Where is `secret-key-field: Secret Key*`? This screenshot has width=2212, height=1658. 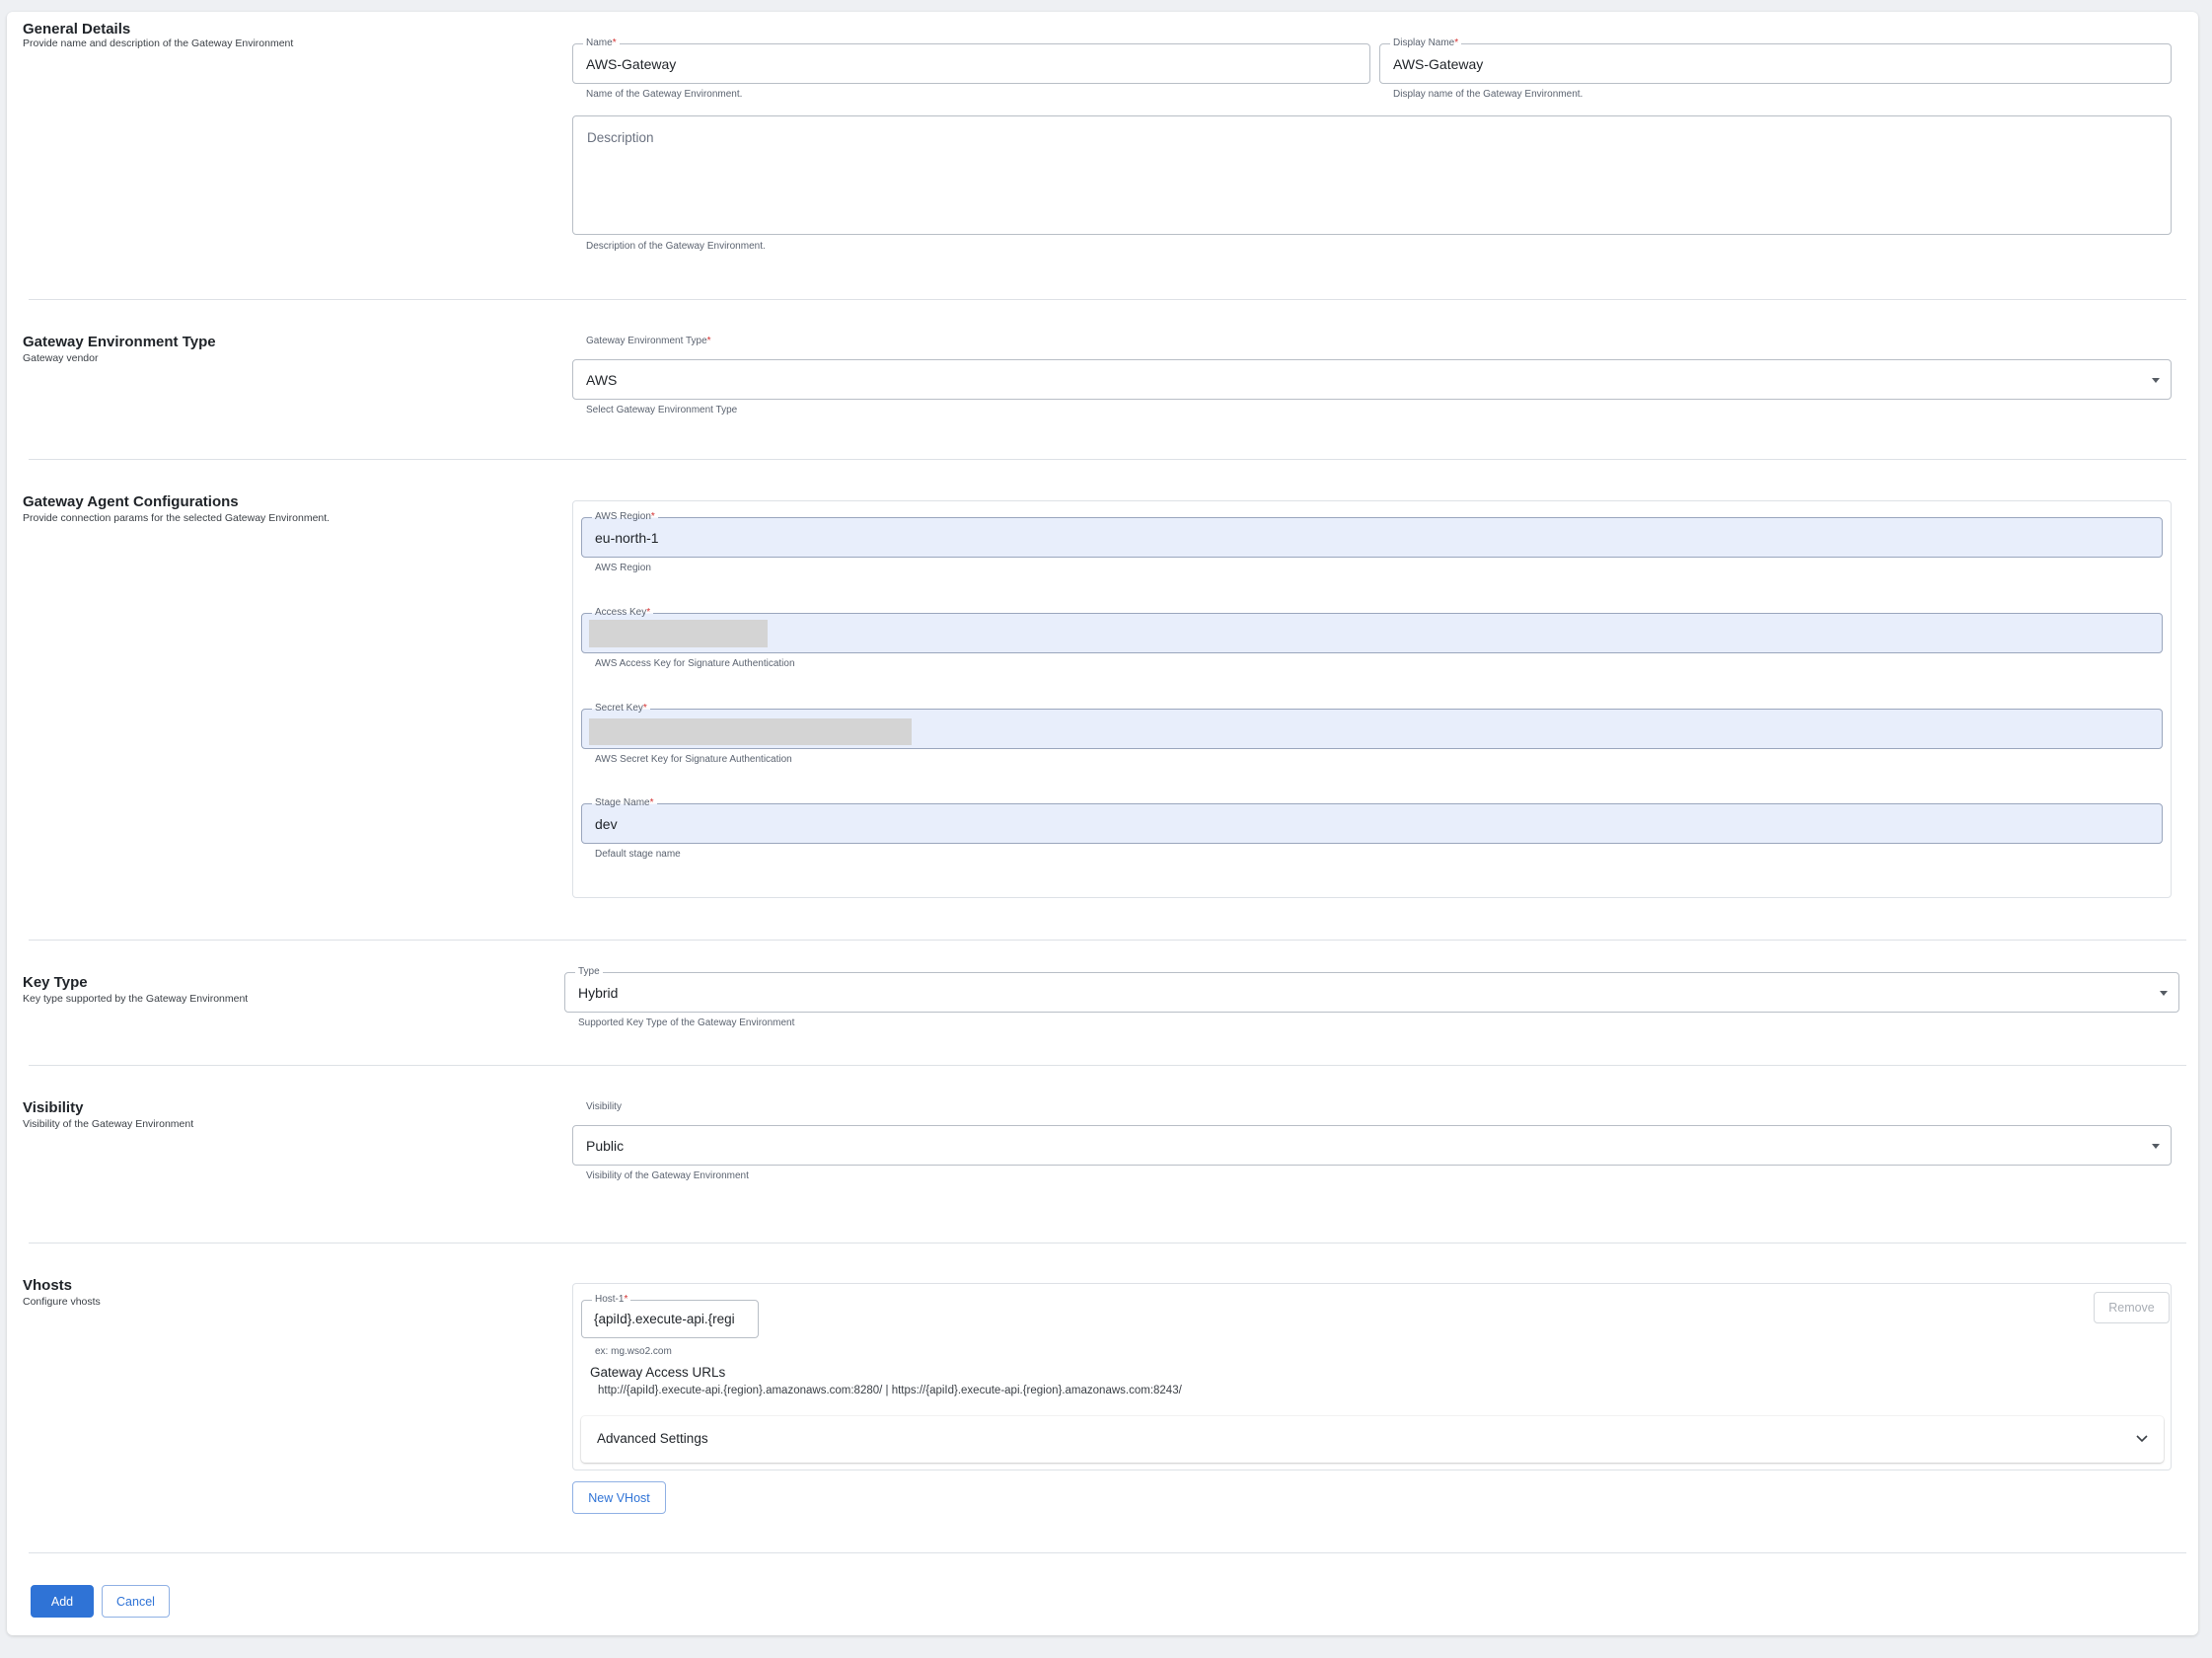 secret-key-field: Secret Key* is located at coordinates (1372, 726).